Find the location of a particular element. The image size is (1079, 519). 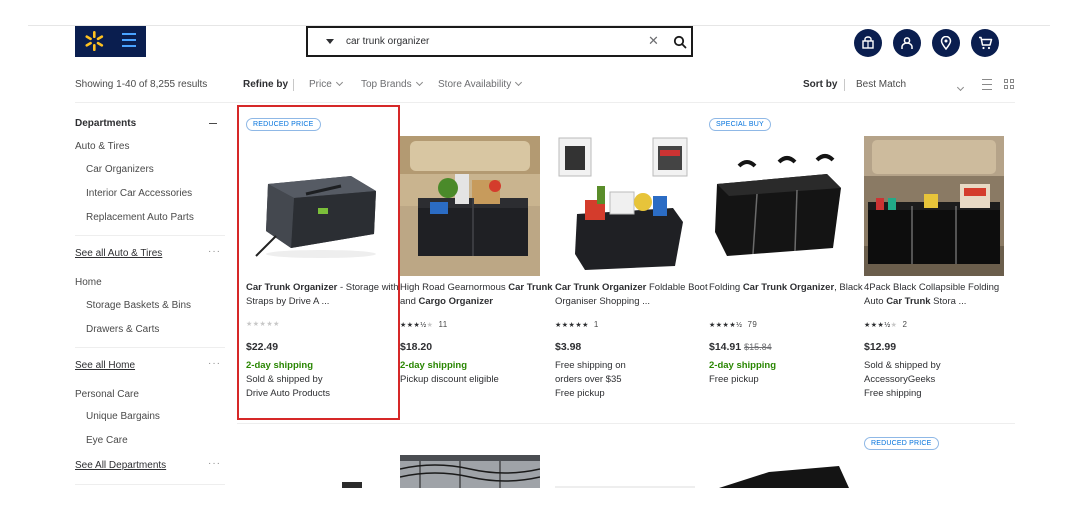

review-count: 11 is located at coordinates (443, 324).